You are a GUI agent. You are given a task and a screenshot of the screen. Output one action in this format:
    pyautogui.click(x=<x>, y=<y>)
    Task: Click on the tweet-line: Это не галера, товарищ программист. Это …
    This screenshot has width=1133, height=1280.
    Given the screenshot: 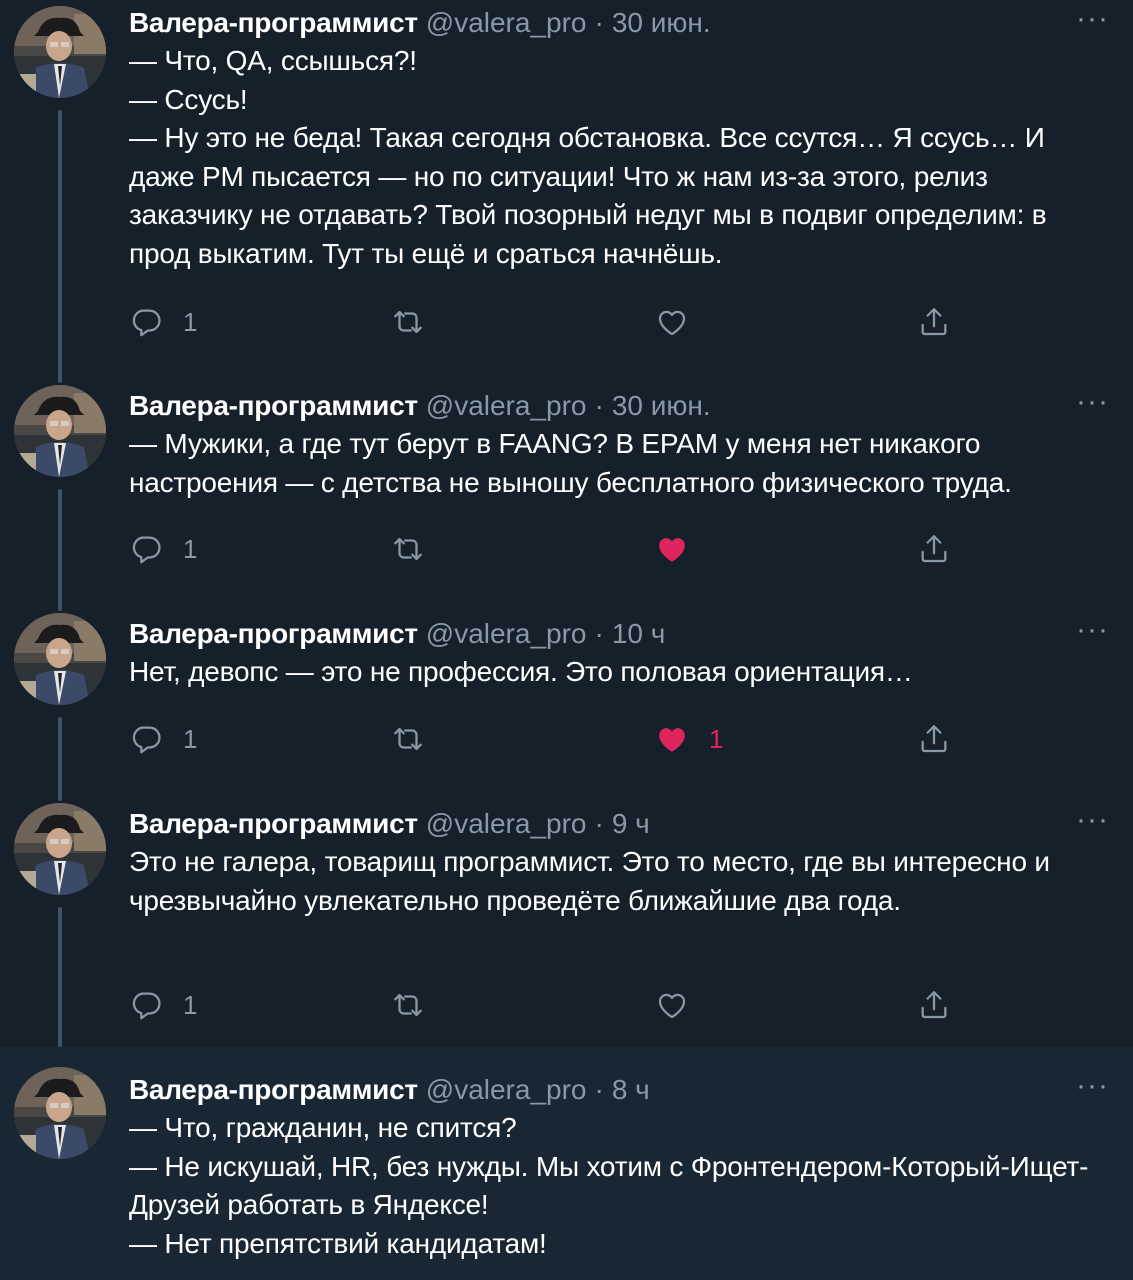 What is the action you would take?
    pyautogui.click(x=589, y=881)
    